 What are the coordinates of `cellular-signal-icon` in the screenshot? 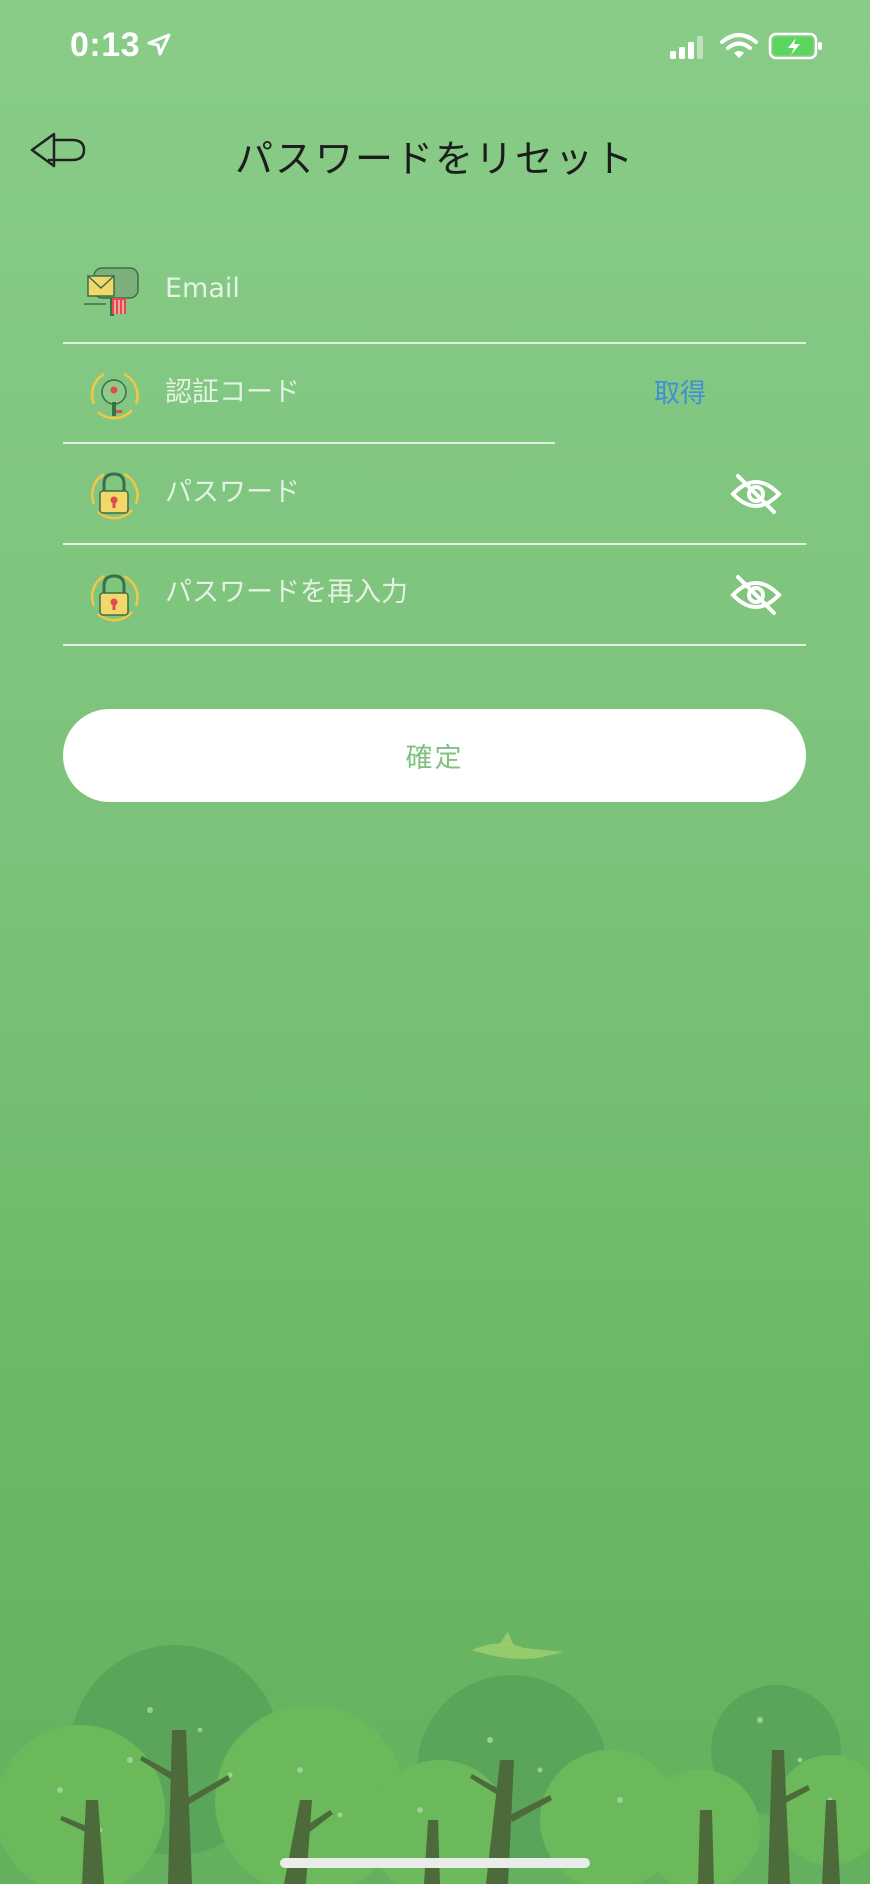 It's located at (686, 47).